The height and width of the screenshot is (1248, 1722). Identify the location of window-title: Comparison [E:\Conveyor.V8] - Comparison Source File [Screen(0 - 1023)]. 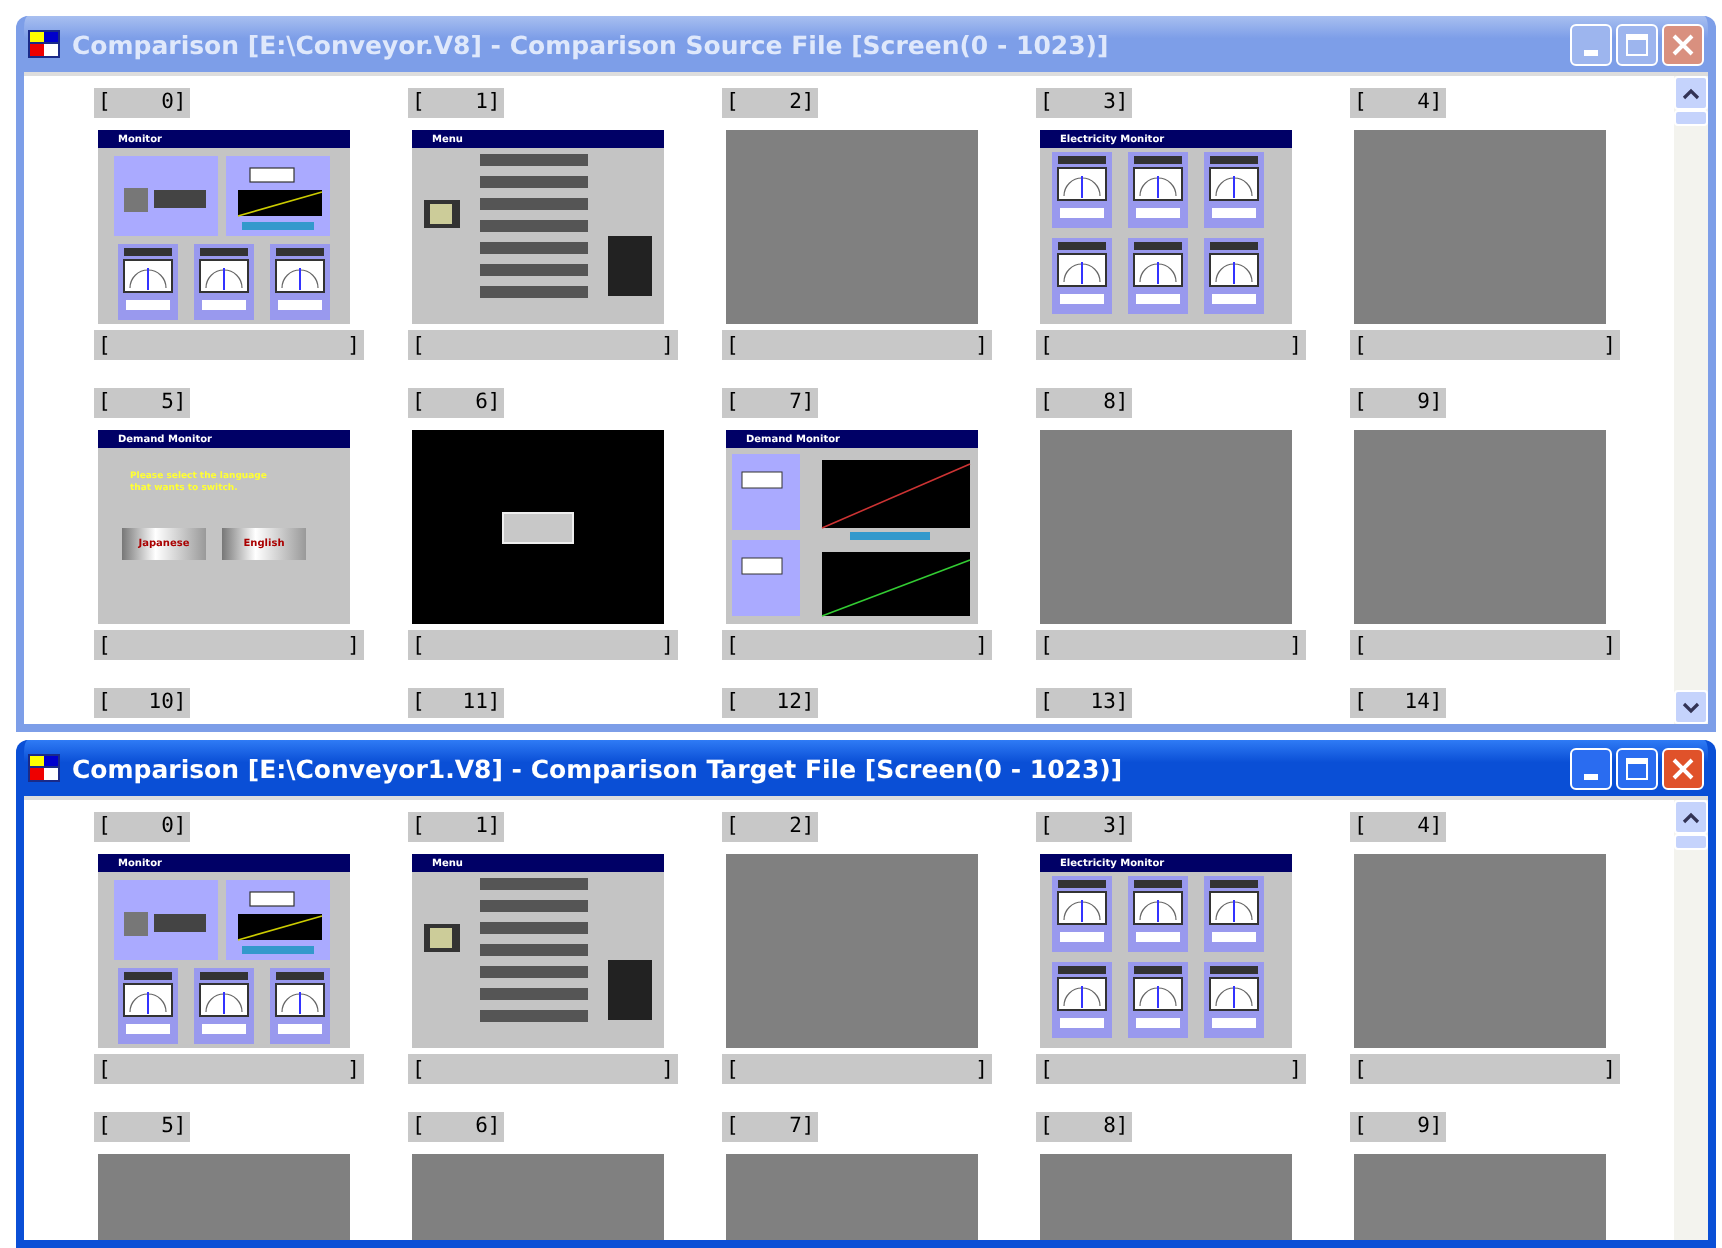
(591, 44).